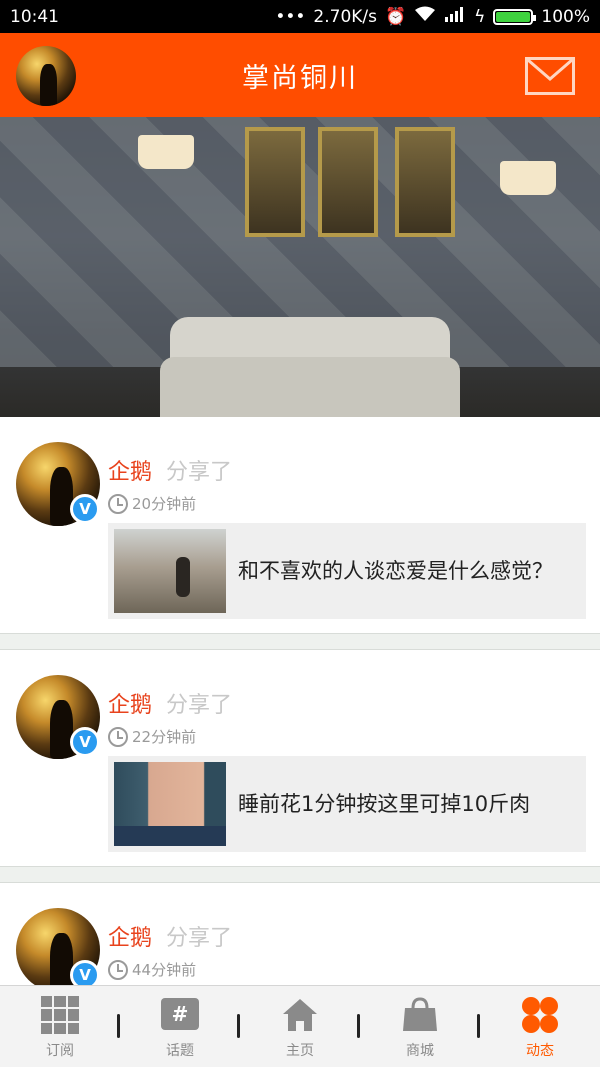 The width and height of the screenshot is (600, 1067). Describe the element at coordinates (180, 1051) in the screenshot. I see `tab-label: 话题` at that location.